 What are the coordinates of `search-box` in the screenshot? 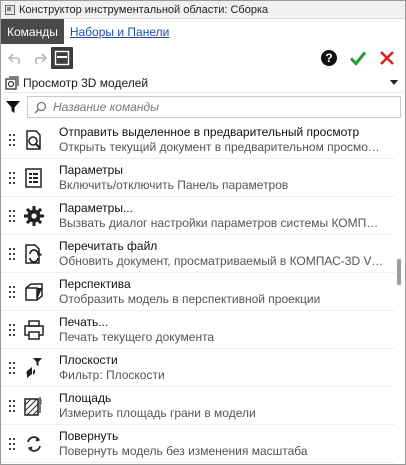 It's located at (214, 107).